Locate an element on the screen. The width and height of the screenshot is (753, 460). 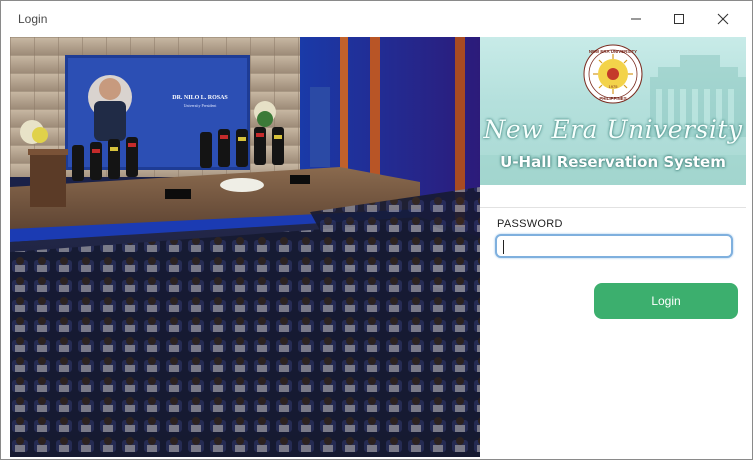
close-icon is located at coordinates (723, 19).